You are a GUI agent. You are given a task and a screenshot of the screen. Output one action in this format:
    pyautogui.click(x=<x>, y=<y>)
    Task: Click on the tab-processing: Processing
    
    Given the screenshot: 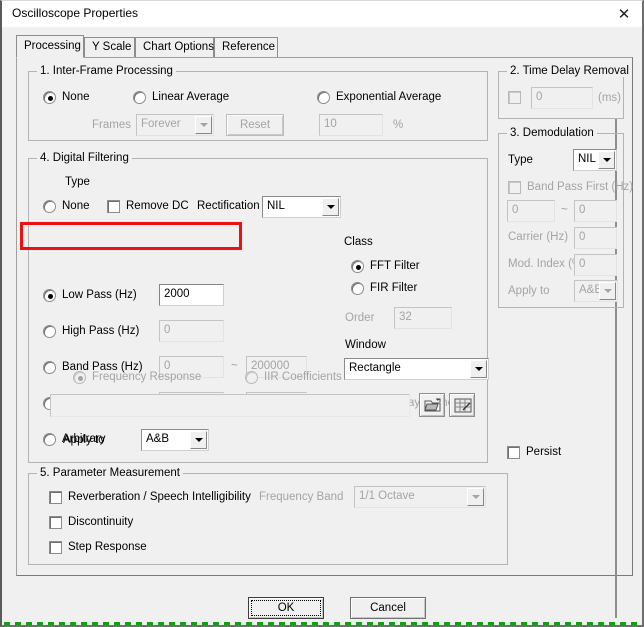 What is the action you would take?
    pyautogui.click(x=50, y=46)
    